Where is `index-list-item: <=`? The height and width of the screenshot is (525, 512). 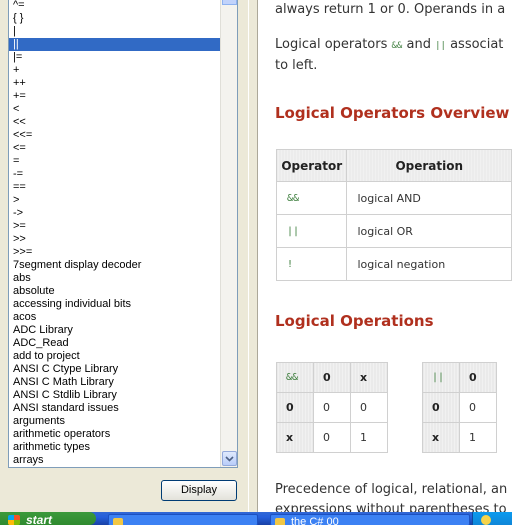
index-list-item: <= is located at coordinates (115, 148).